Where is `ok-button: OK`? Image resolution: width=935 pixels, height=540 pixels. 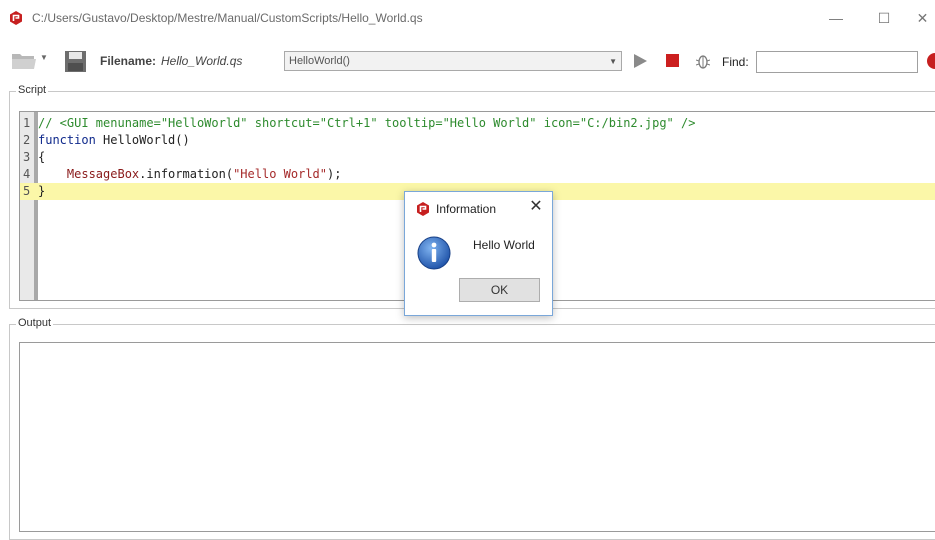
ok-button: OK is located at coordinates (499, 290).